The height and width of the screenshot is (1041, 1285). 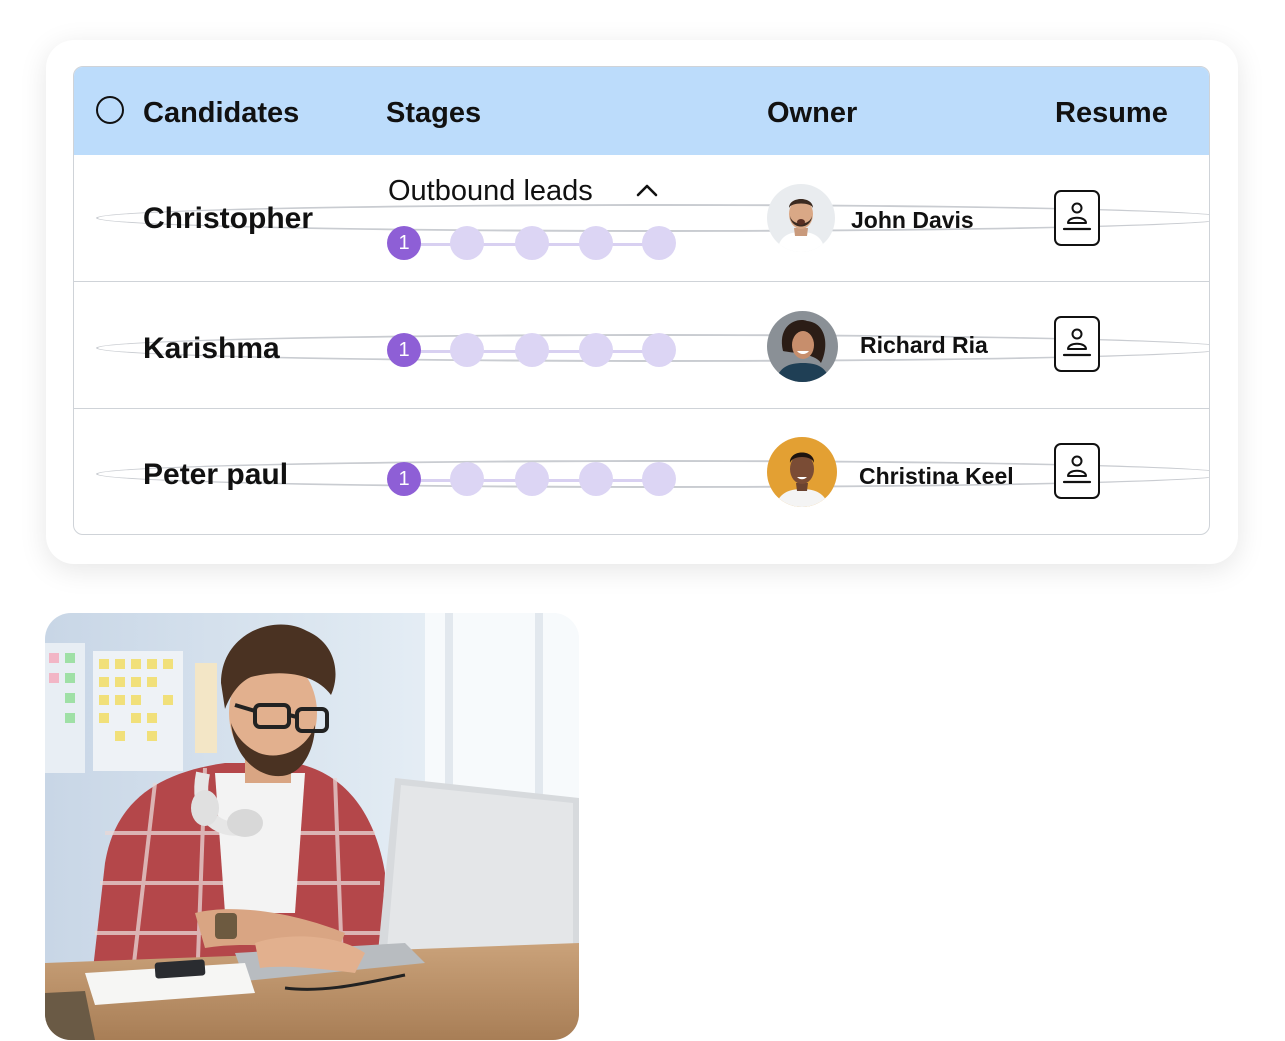 I want to click on header-resume: Resume, so click(x=1111, y=113).